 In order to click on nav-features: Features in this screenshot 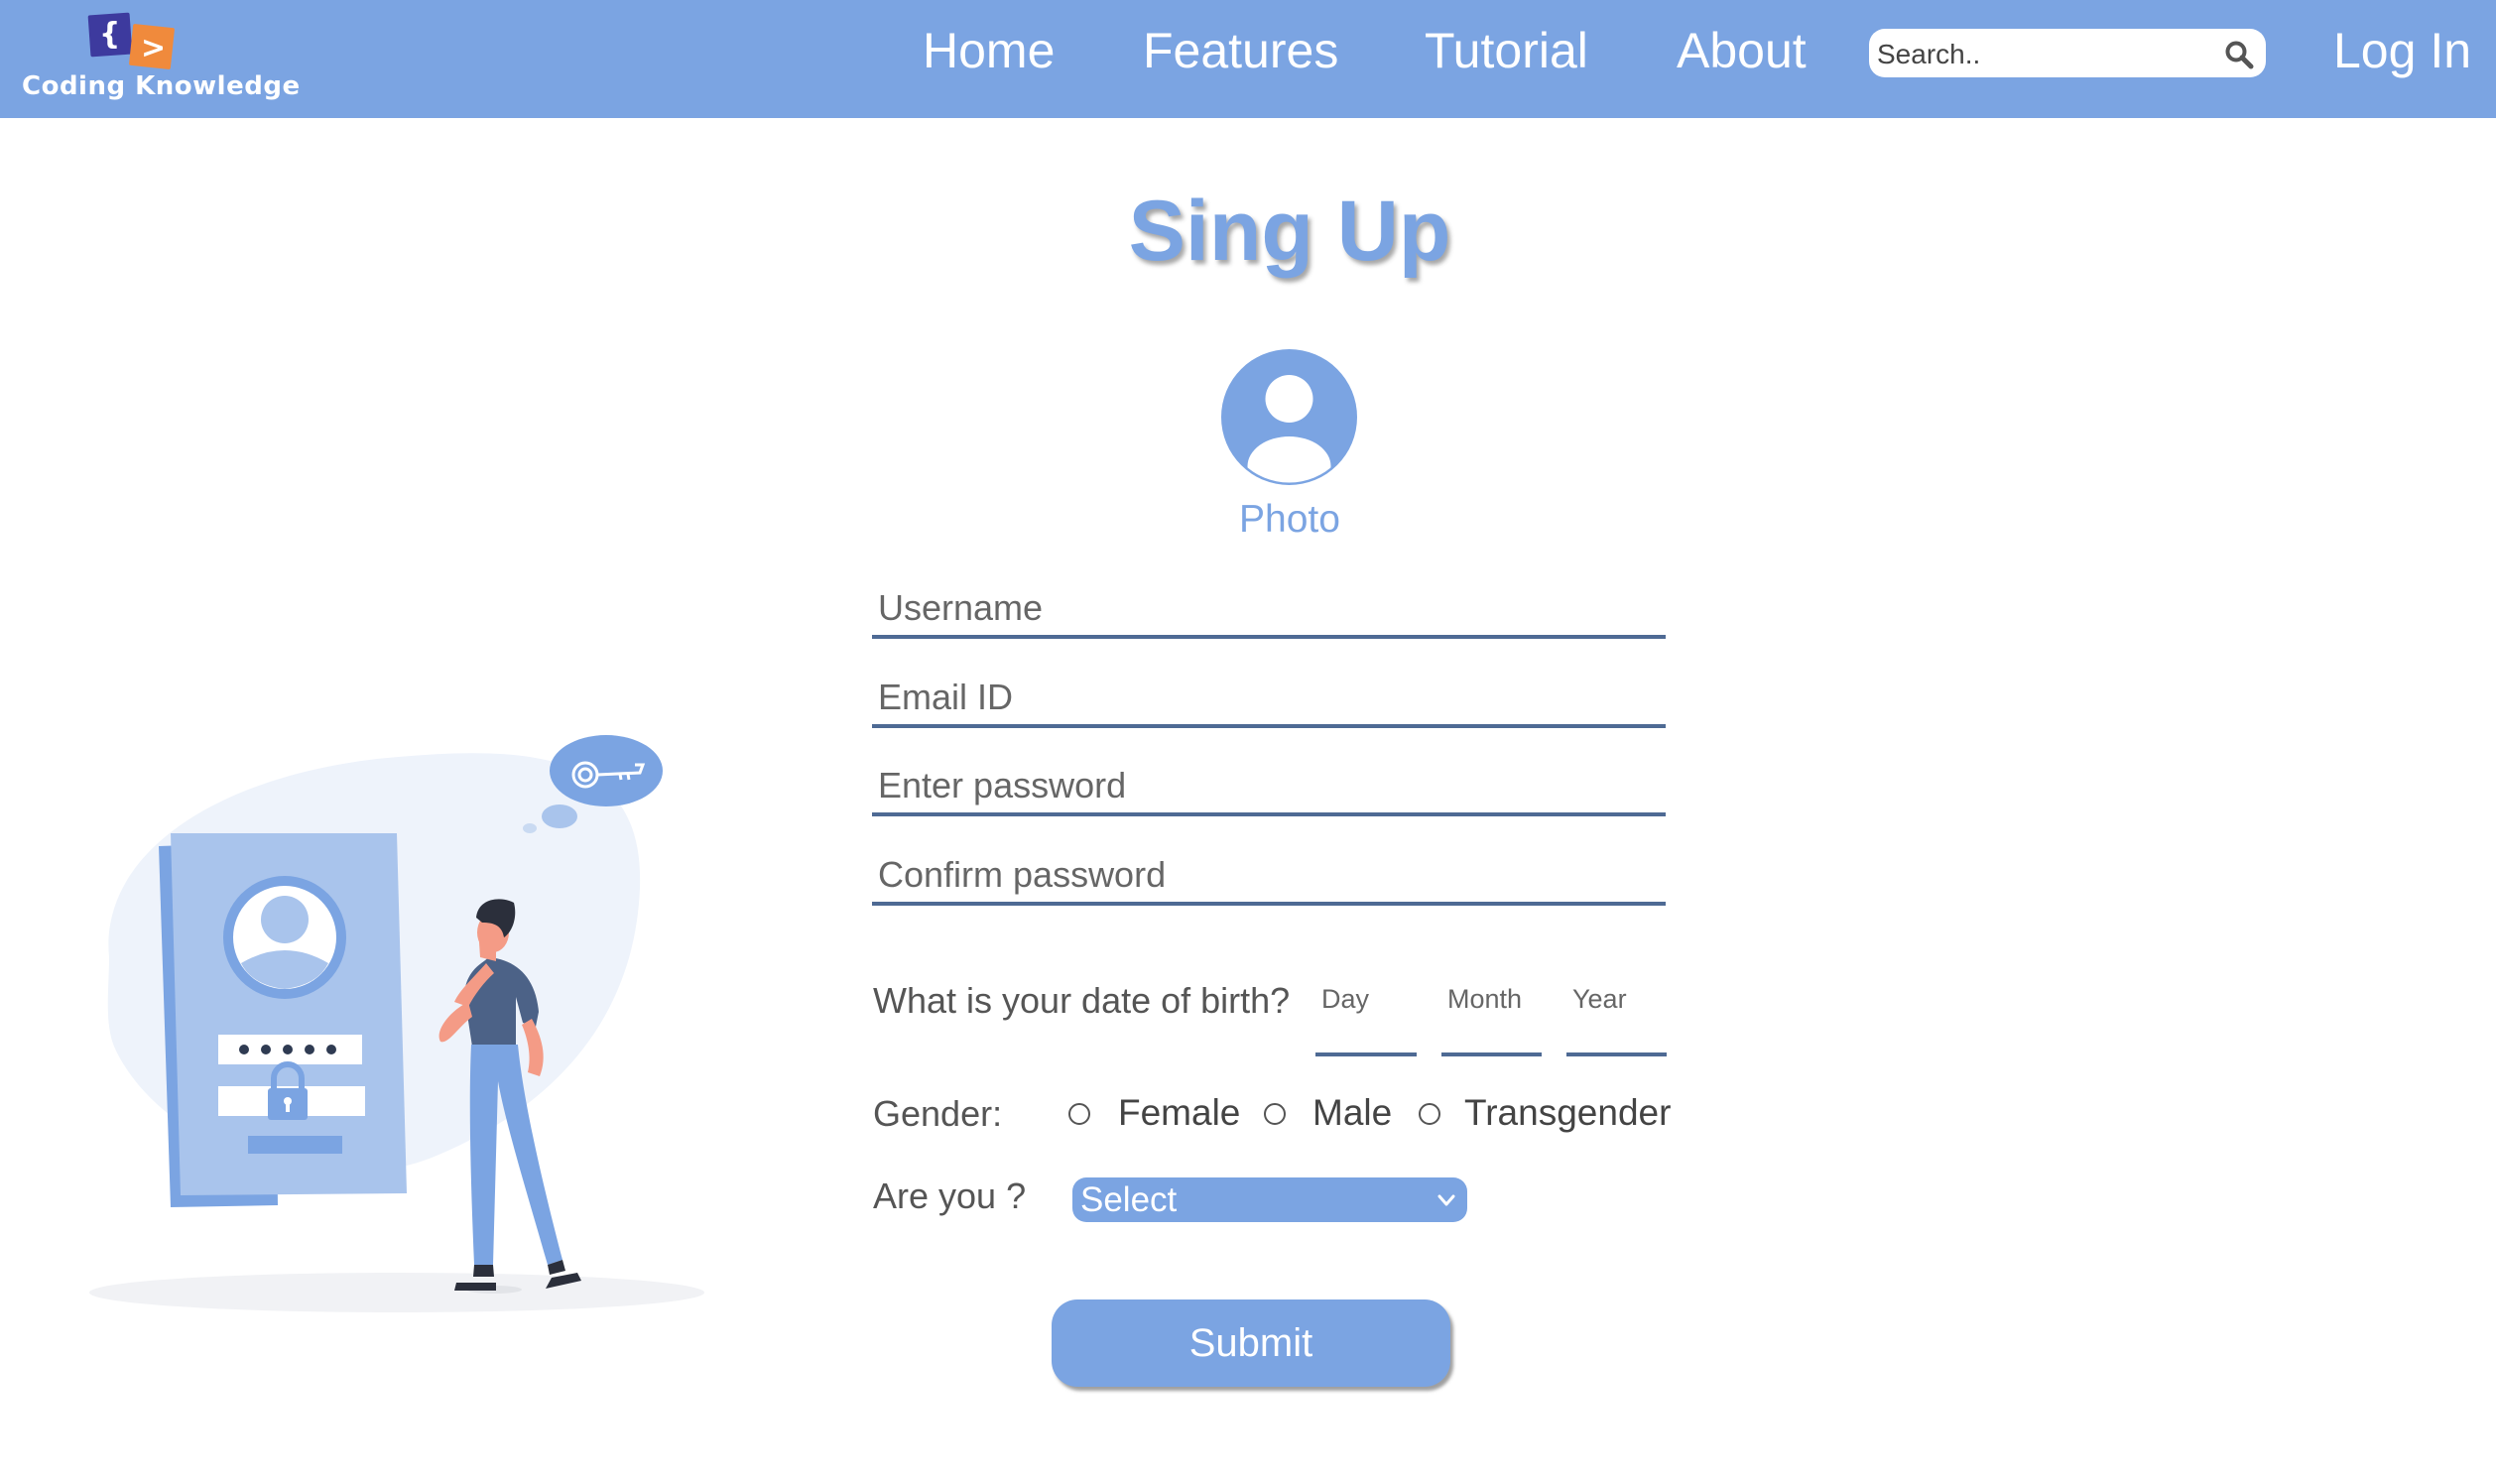, I will do `click(1240, 50)`.